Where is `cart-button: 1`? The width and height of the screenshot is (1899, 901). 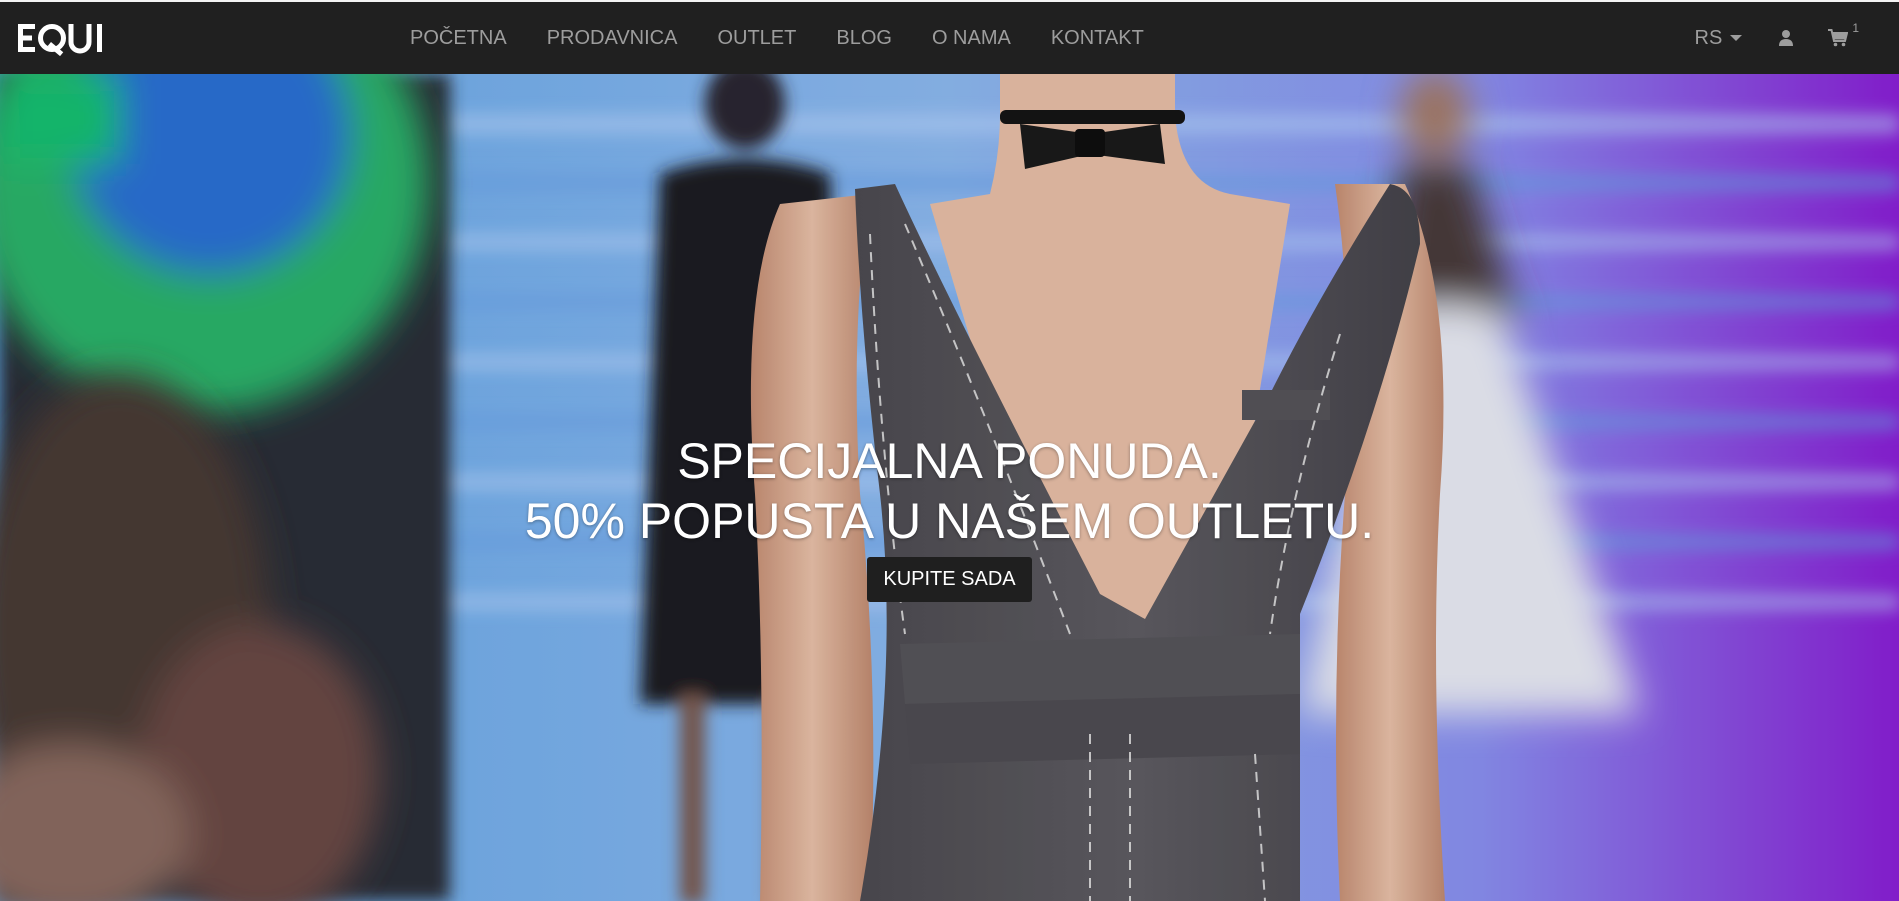 cart-button: 1 is located at coordinates (1843, 34).